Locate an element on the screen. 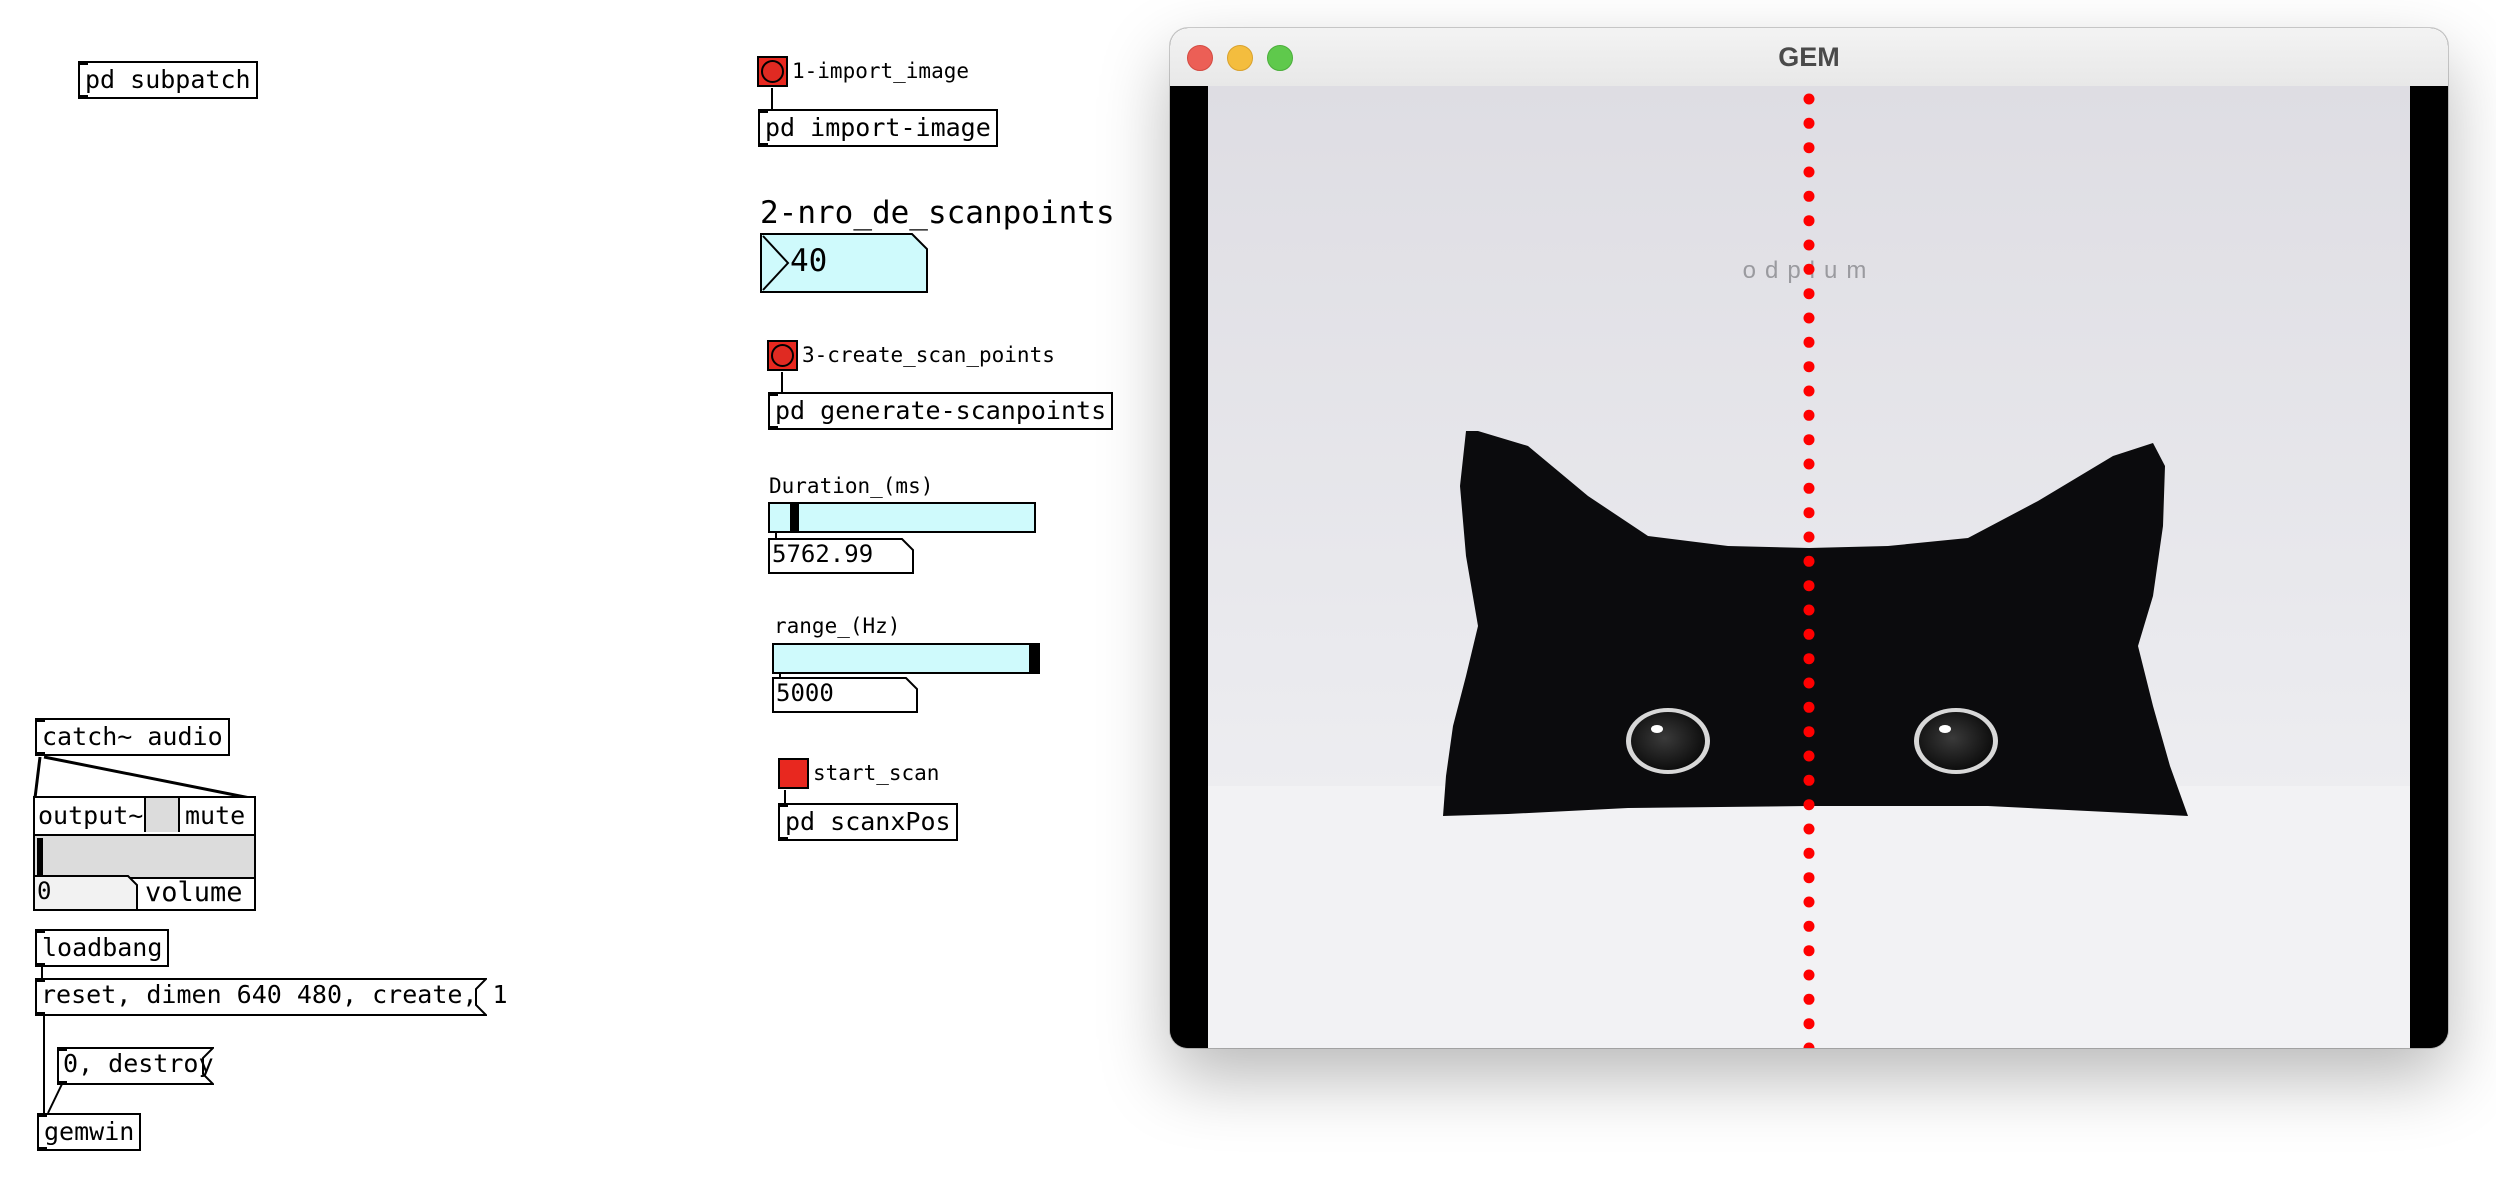 Image resolution: width=2496 pixels, height=1178 pixels. gemwin-object: gemwin is located at coordinates (89, 1132).